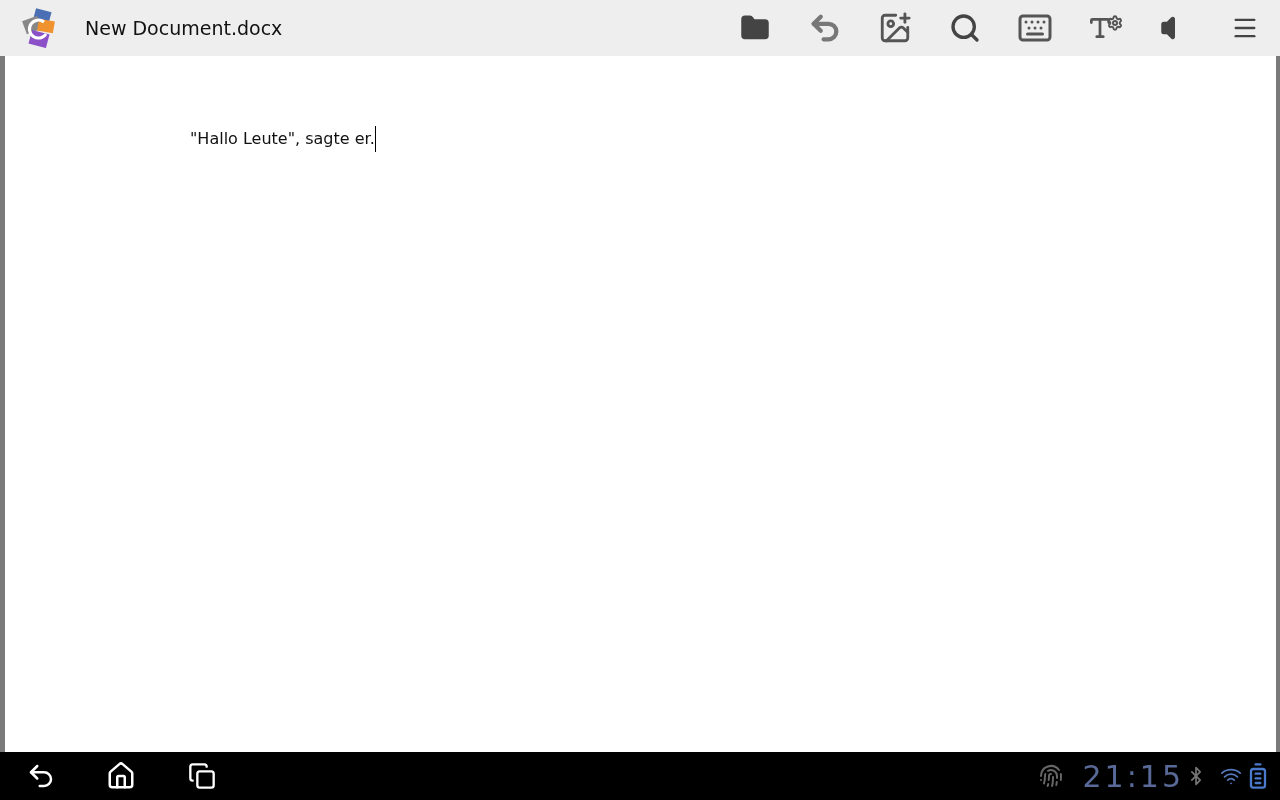  I want to click on text-cursor, so click(375, 139).